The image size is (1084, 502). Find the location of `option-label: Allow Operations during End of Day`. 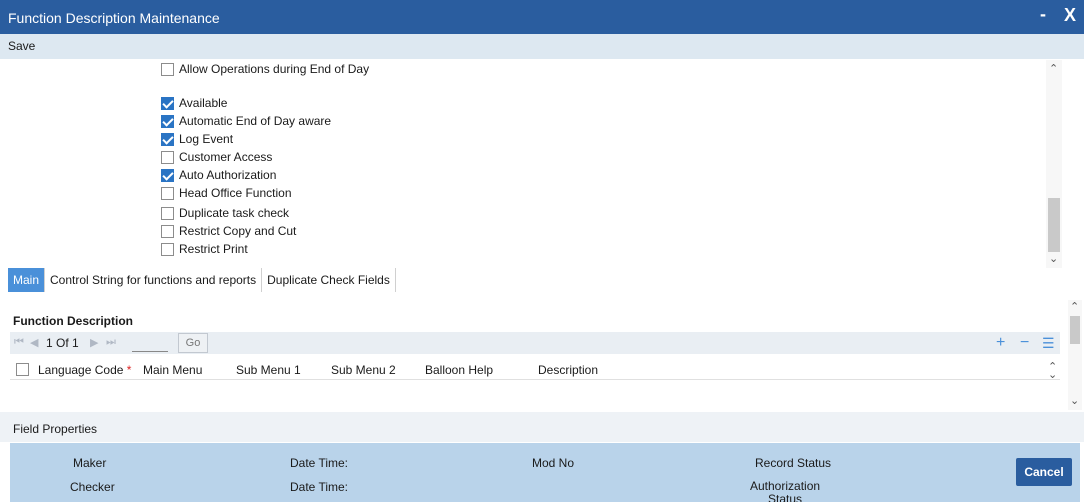

option-label: Allow Operations during End of Day is located at coordinates (274, 69).